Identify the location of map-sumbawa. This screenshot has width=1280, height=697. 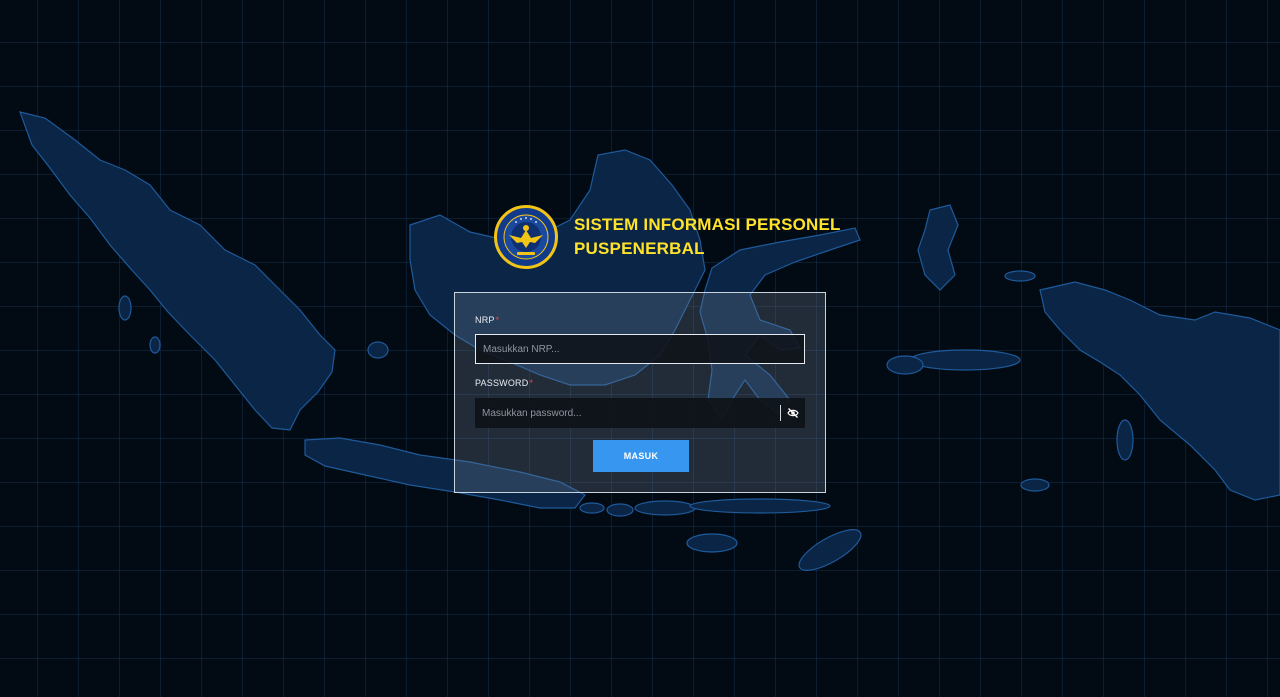
(665, 508).